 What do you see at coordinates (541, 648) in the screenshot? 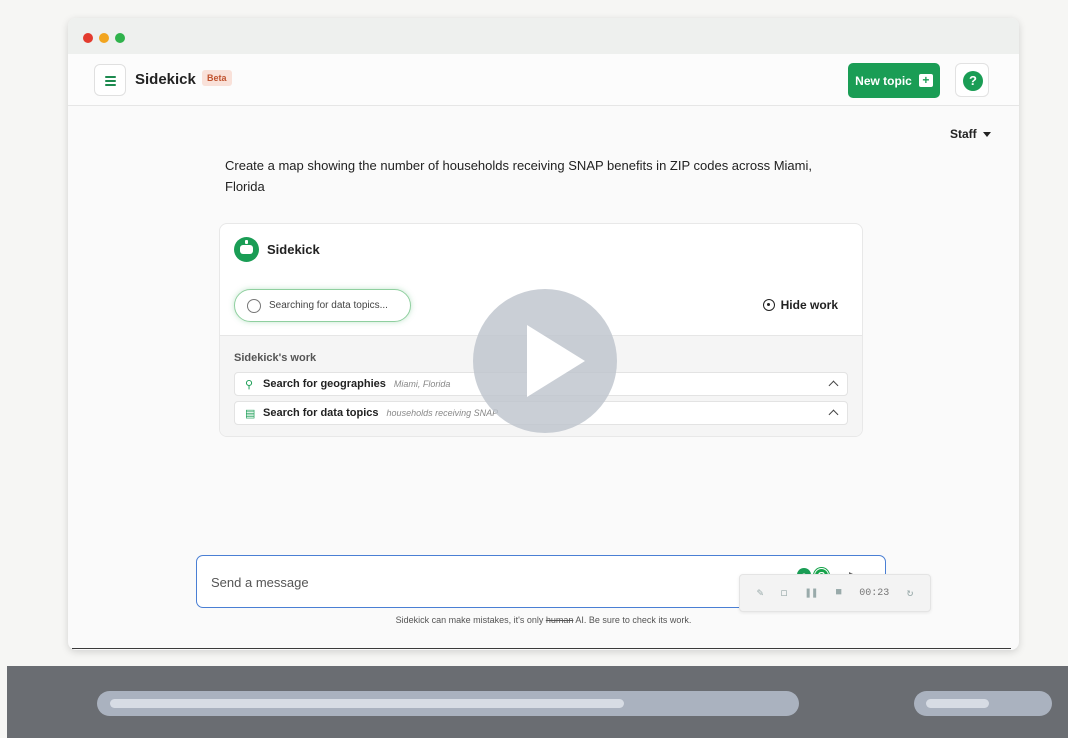
I see `window-bottom-edge` at bounding box center [541, 648].